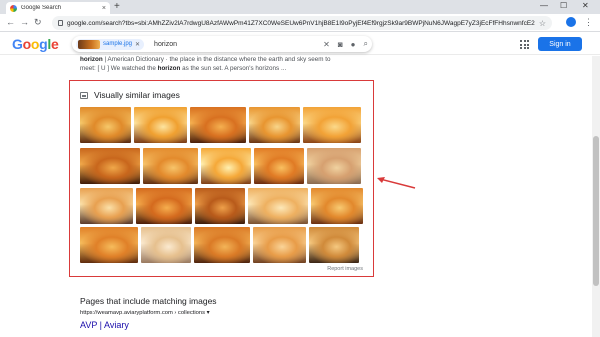  What do you see at coordinates (588, 22) in the screenshot?
I see `menu-icon: ⋮` at bounding box center [588, 22].